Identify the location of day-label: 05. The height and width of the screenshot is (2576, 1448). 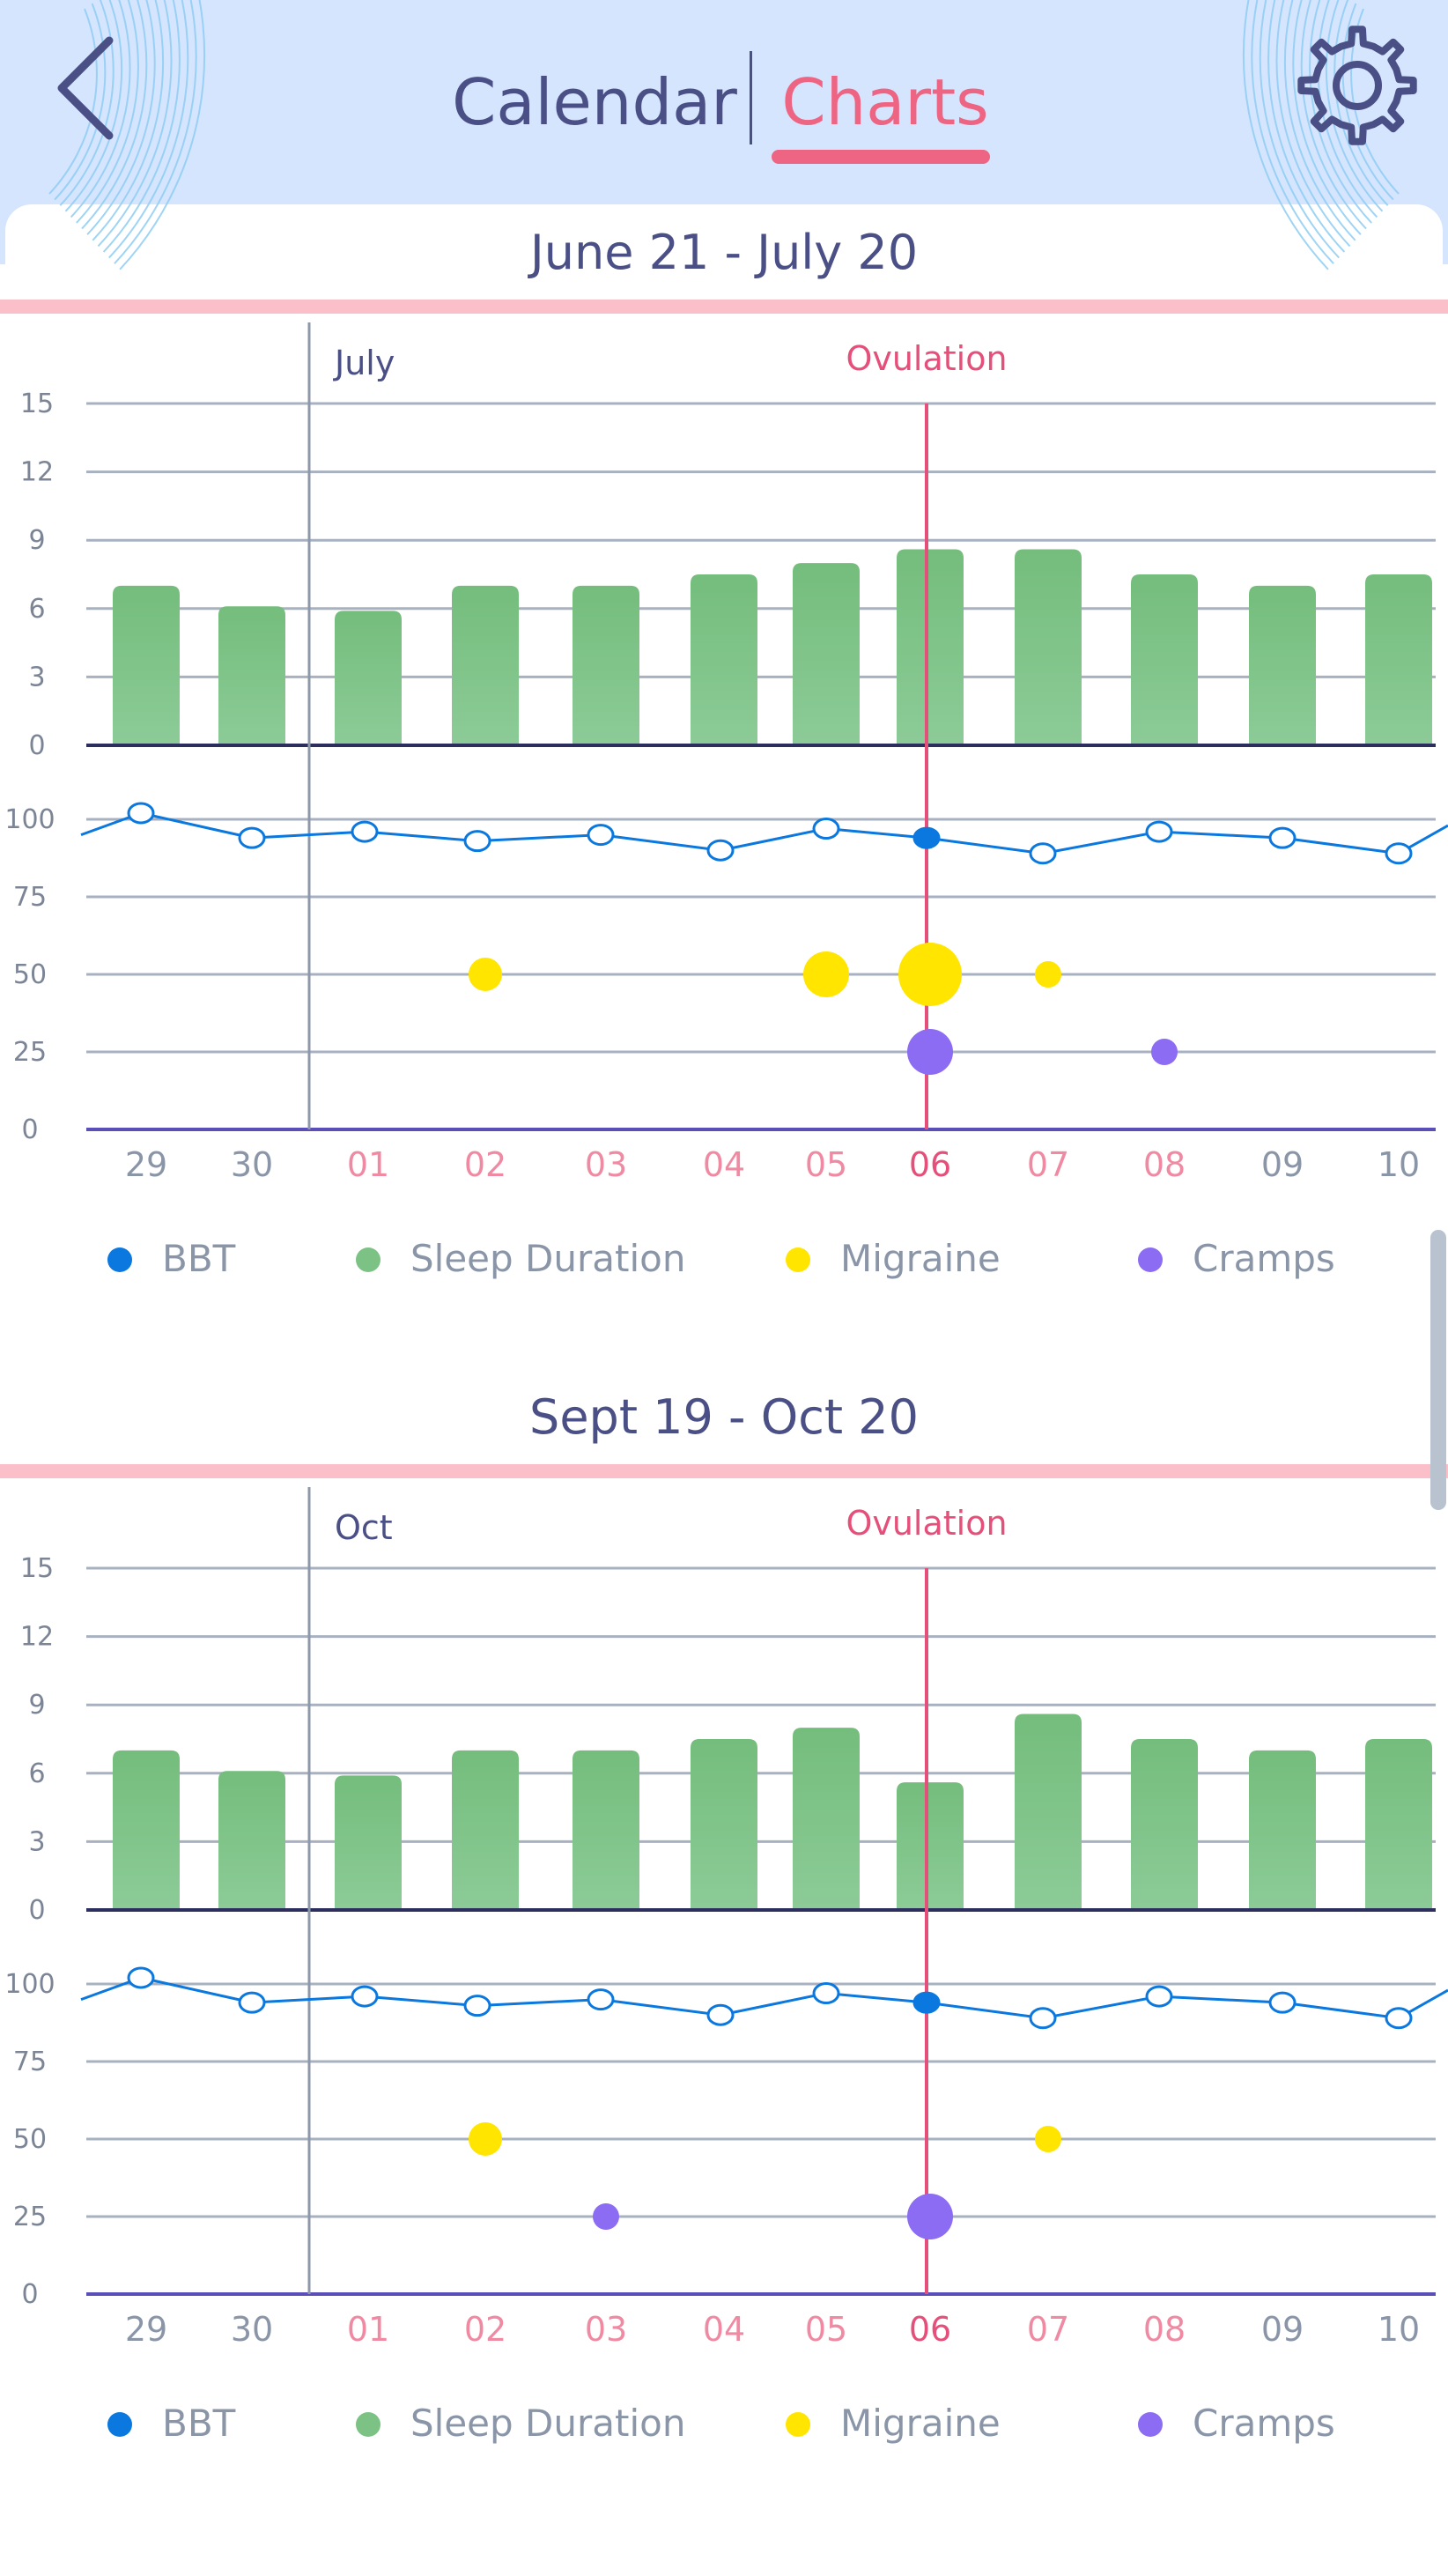
(826, 2329).